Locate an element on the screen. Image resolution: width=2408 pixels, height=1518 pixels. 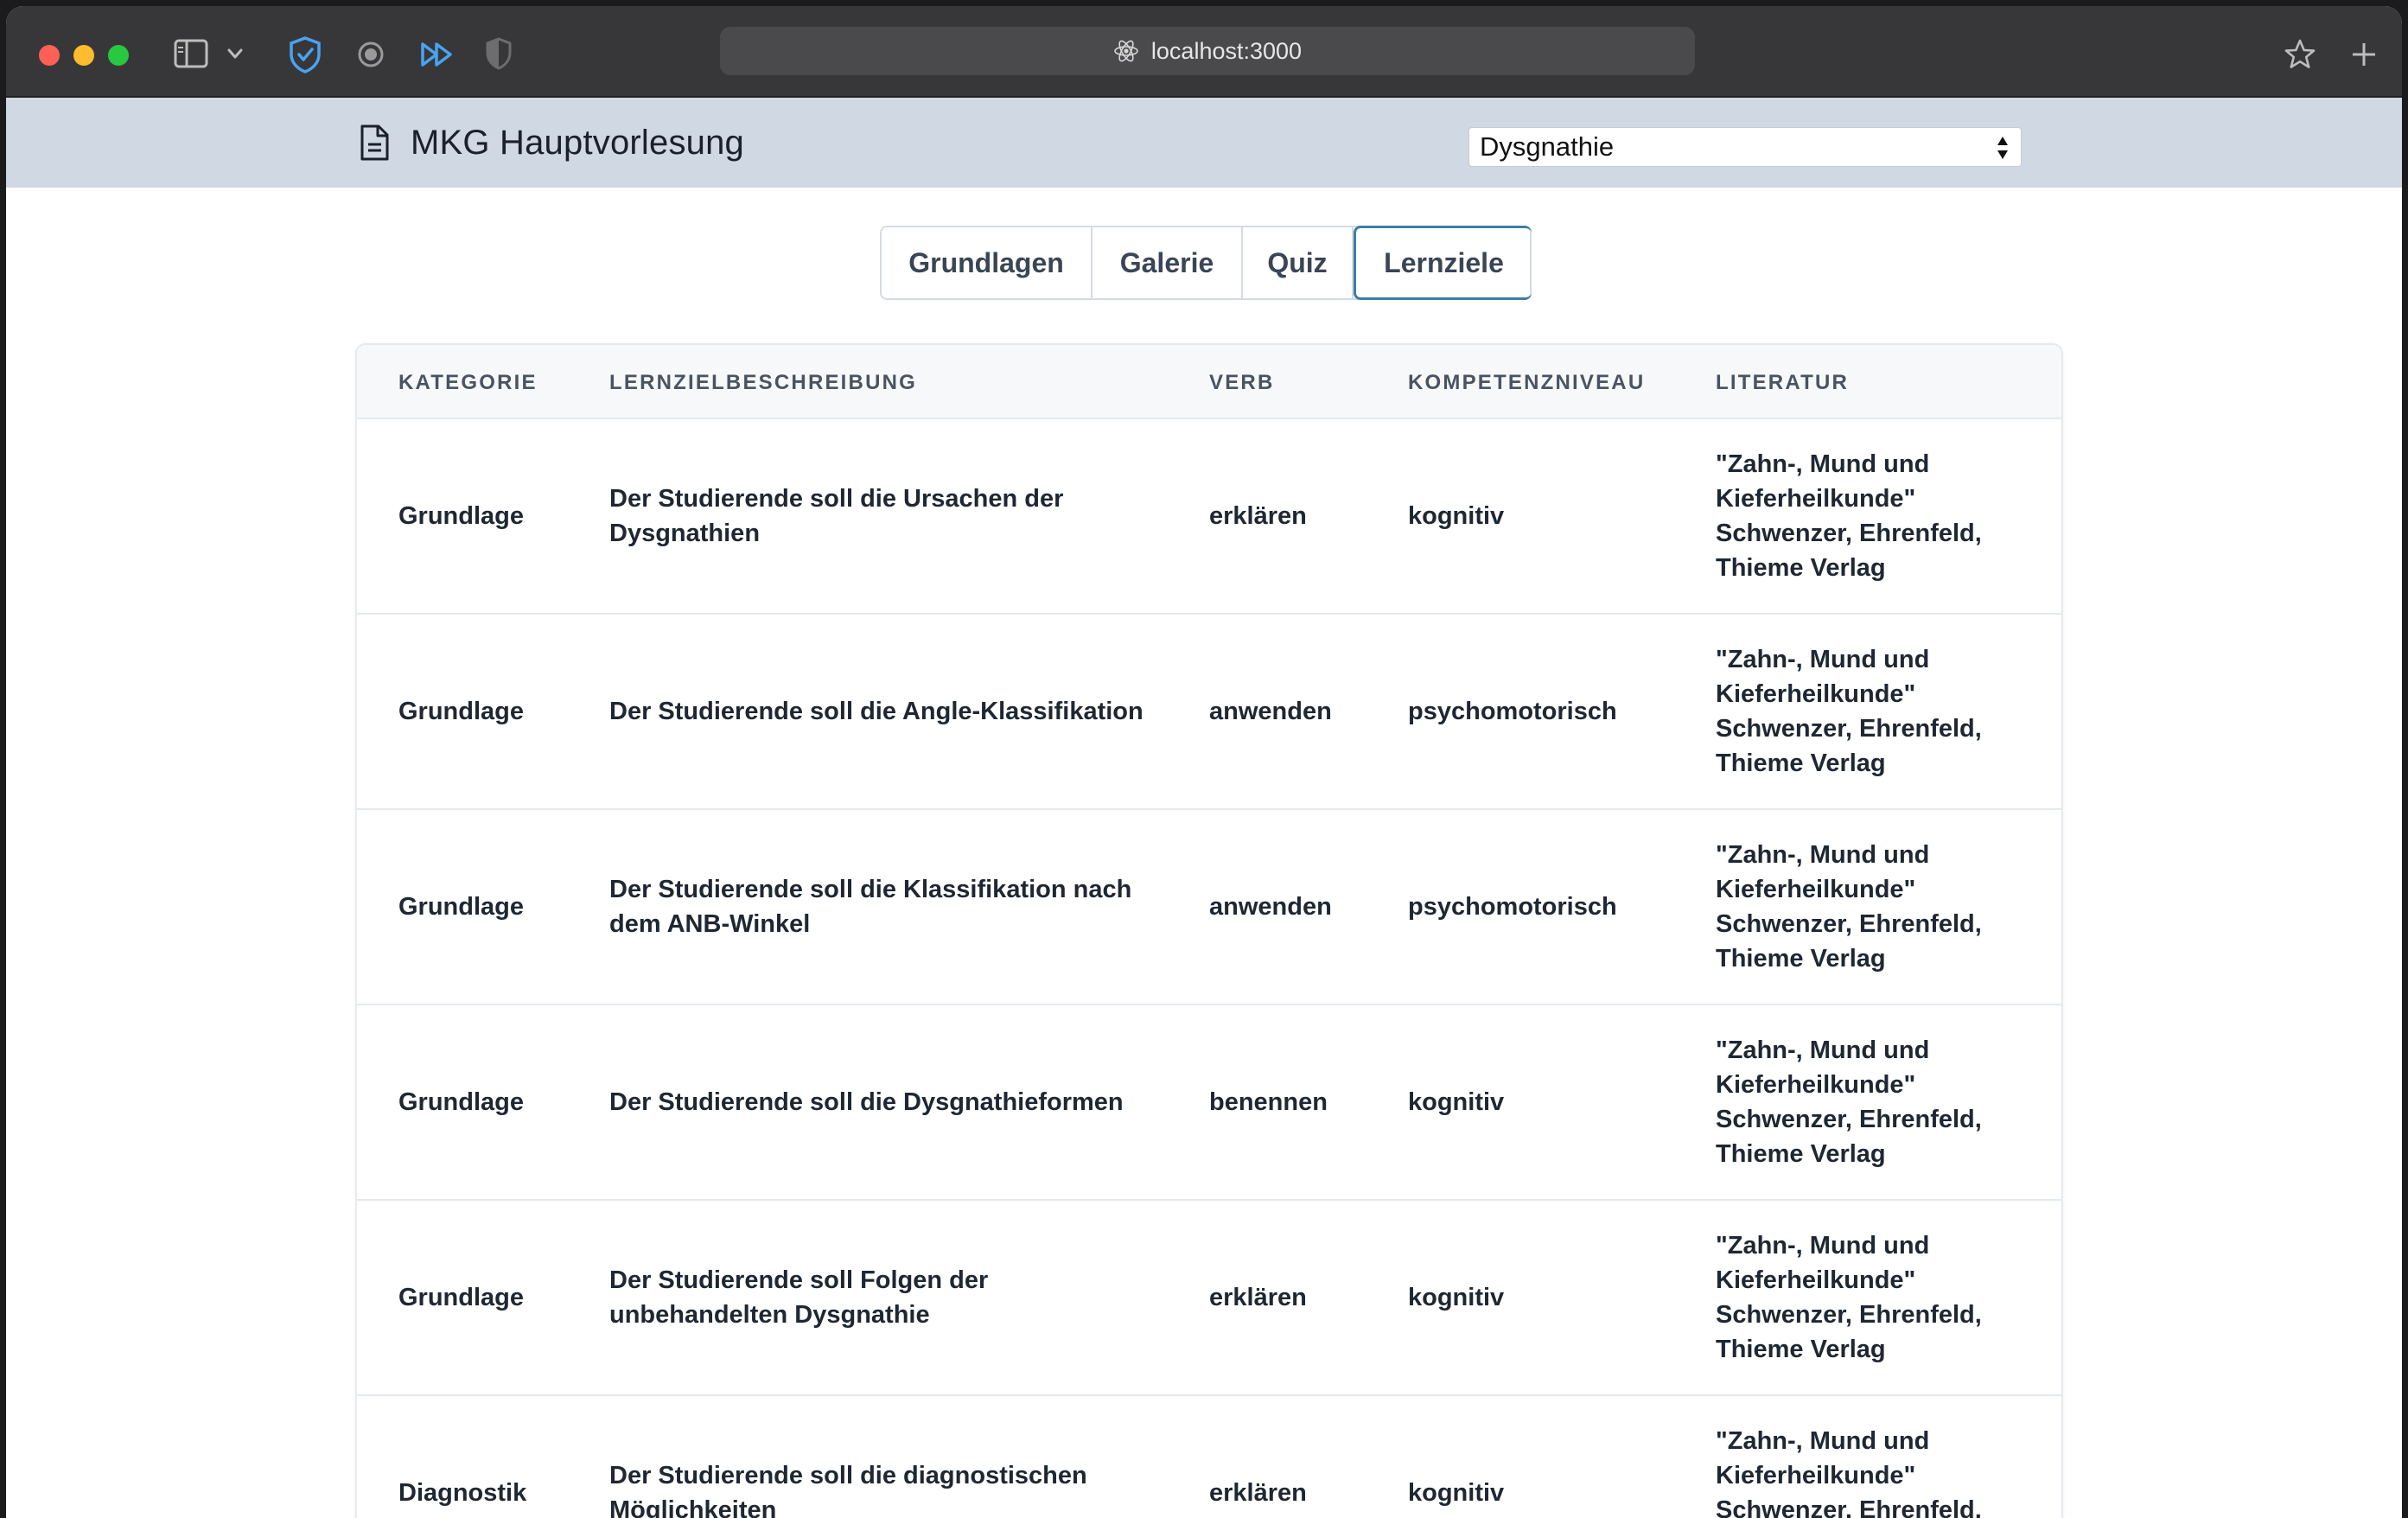
column-header-verb: VERB is located at coordinates (1242, 382).